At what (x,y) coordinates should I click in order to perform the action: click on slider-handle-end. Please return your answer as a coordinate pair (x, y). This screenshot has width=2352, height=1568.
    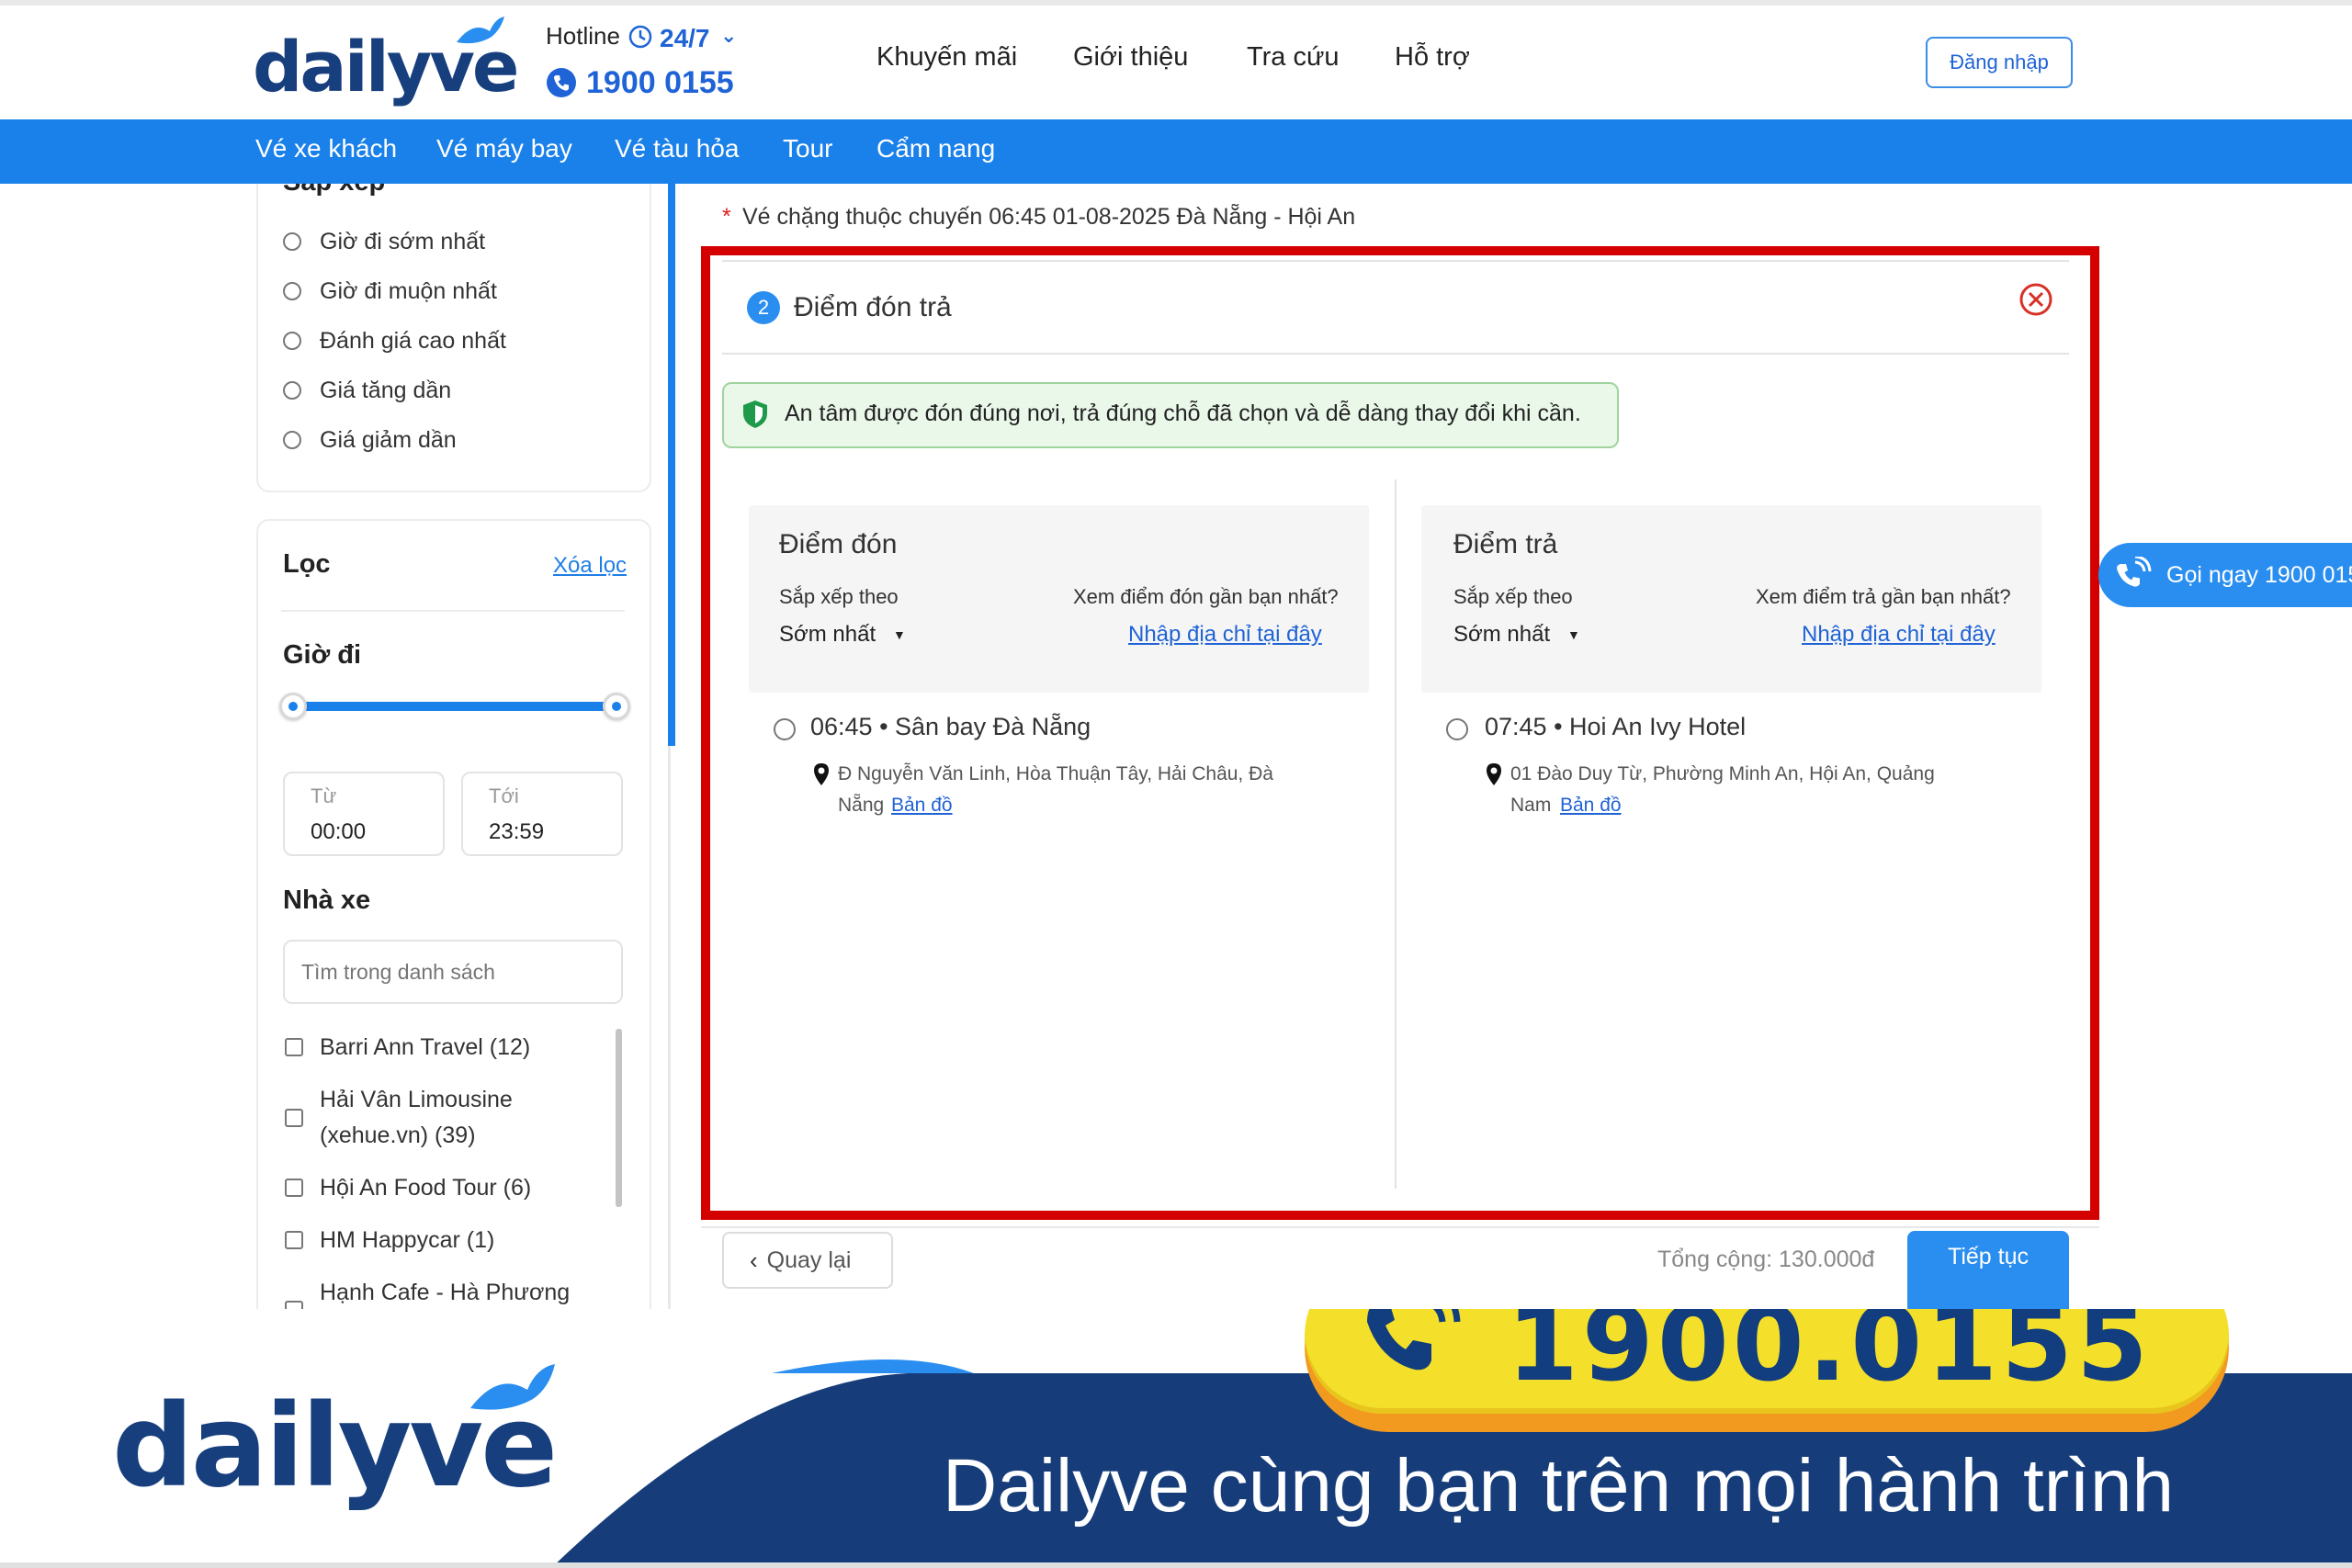
    Looking at the image, I should click on (617, 706).